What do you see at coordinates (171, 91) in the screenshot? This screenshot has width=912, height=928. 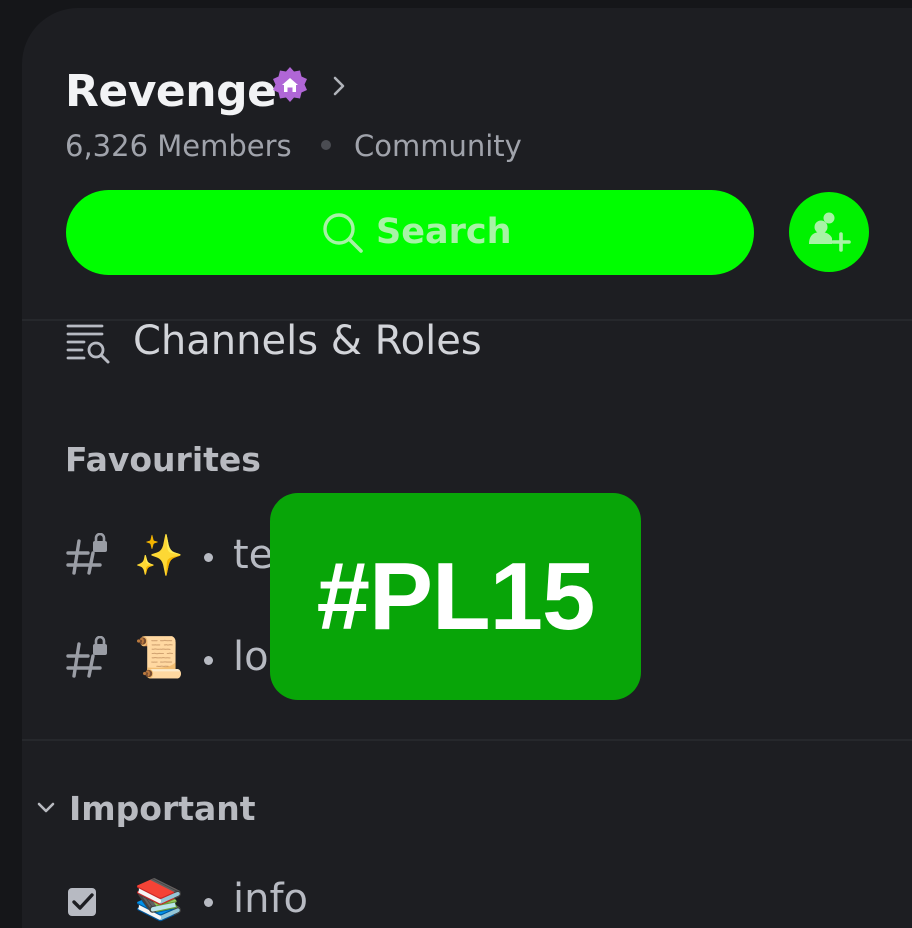 I see `server-name: Revenge` at bounding box center [171, 91].